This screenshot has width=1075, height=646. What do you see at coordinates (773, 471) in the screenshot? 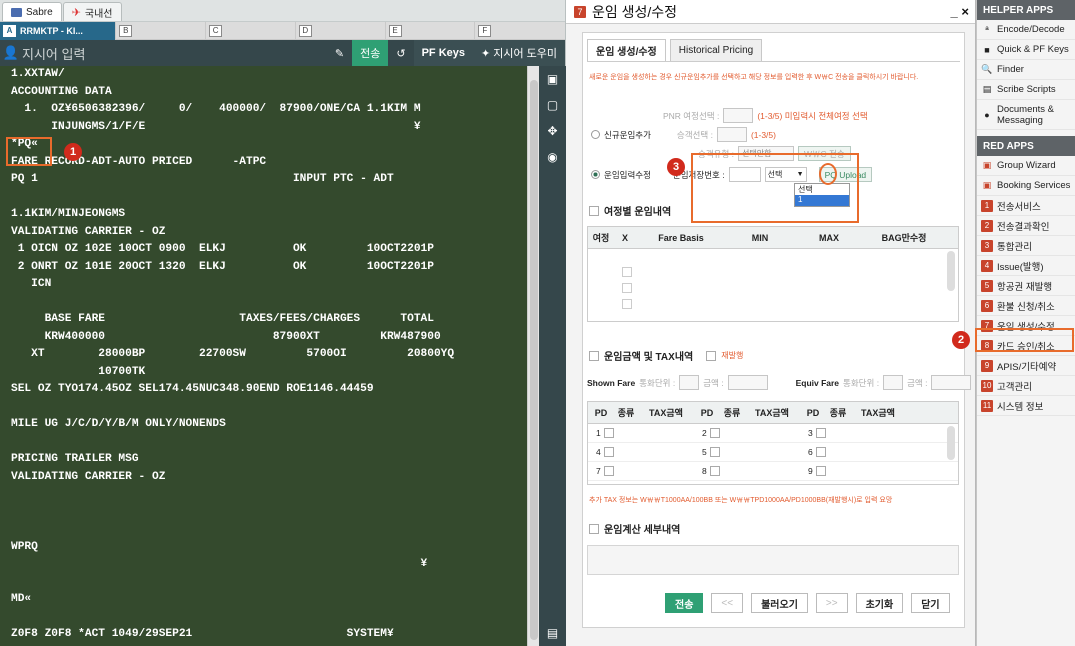
I see `tax-row: 7 8 9` at bounding box center [773, 471].